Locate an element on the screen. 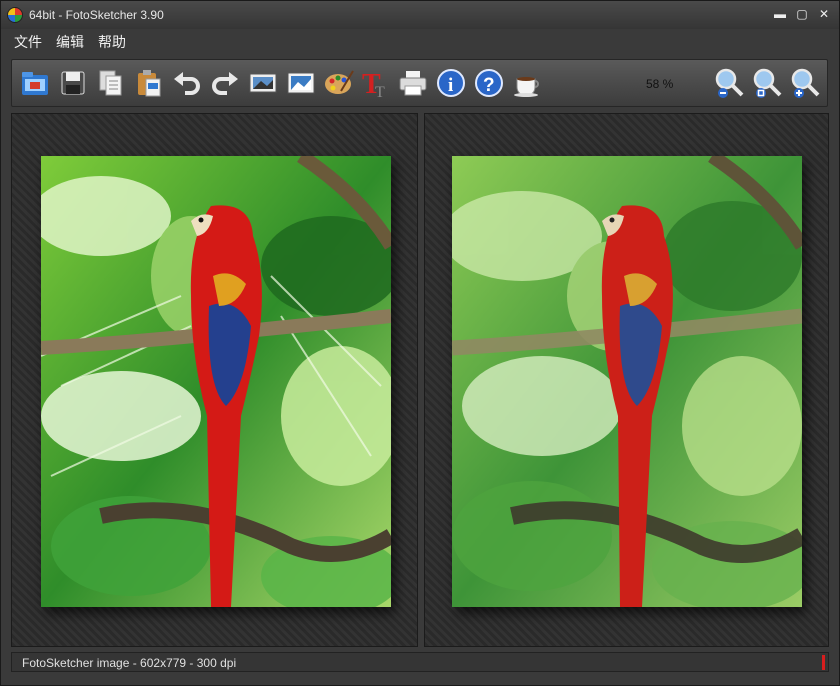 The width and height of the screenshot is (840, 686). undo-icon is located at coordinates (187, 83).